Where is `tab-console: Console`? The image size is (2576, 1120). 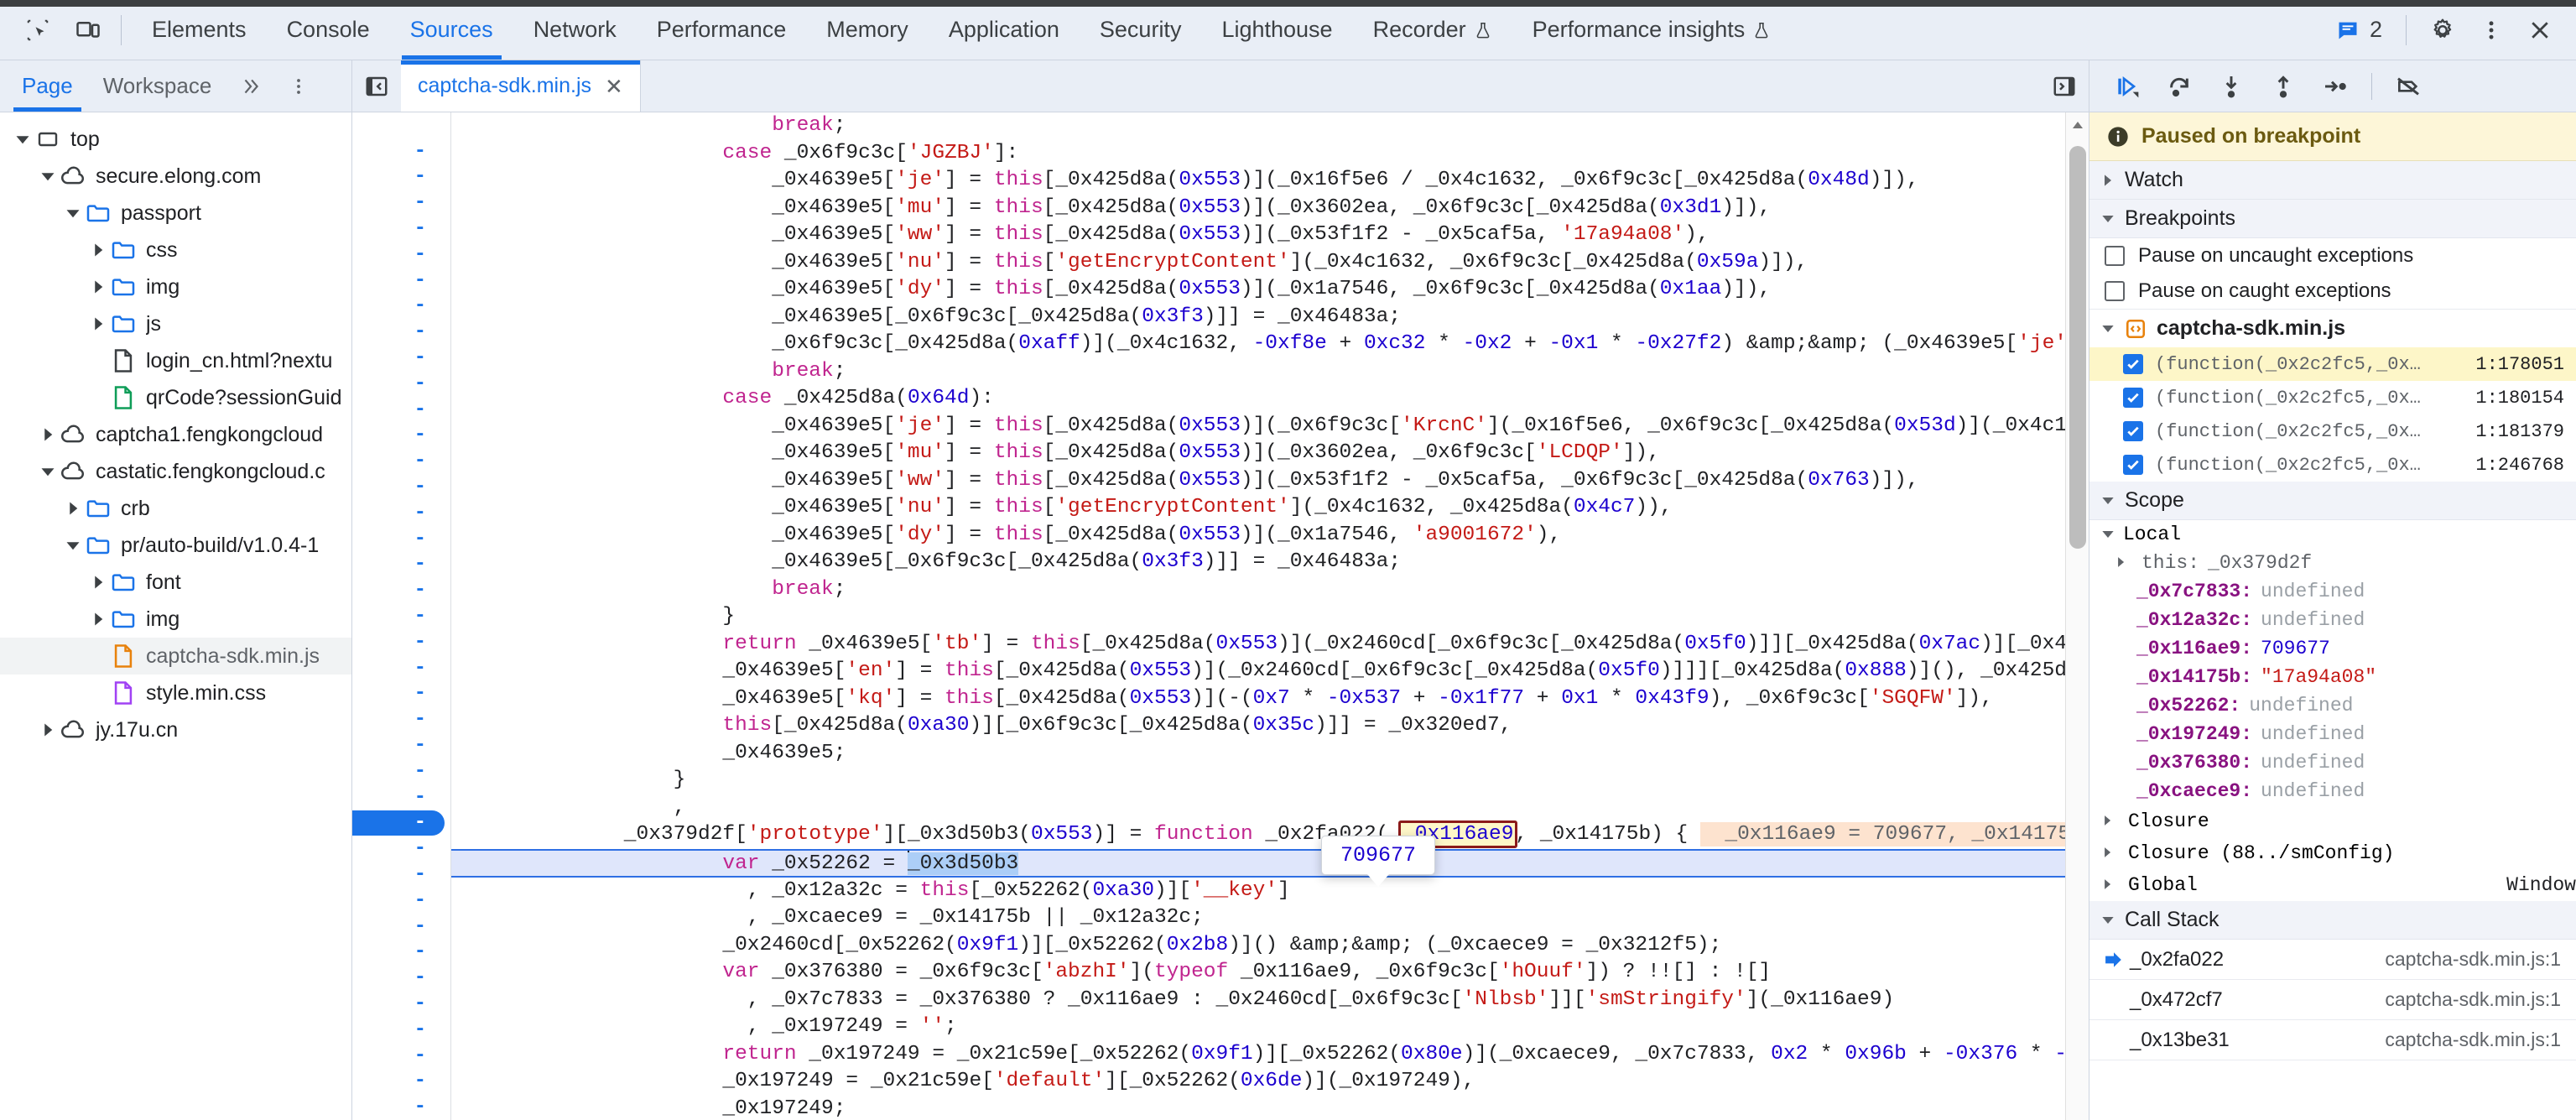
tab-console: Console is located at coordinates (328, 30).